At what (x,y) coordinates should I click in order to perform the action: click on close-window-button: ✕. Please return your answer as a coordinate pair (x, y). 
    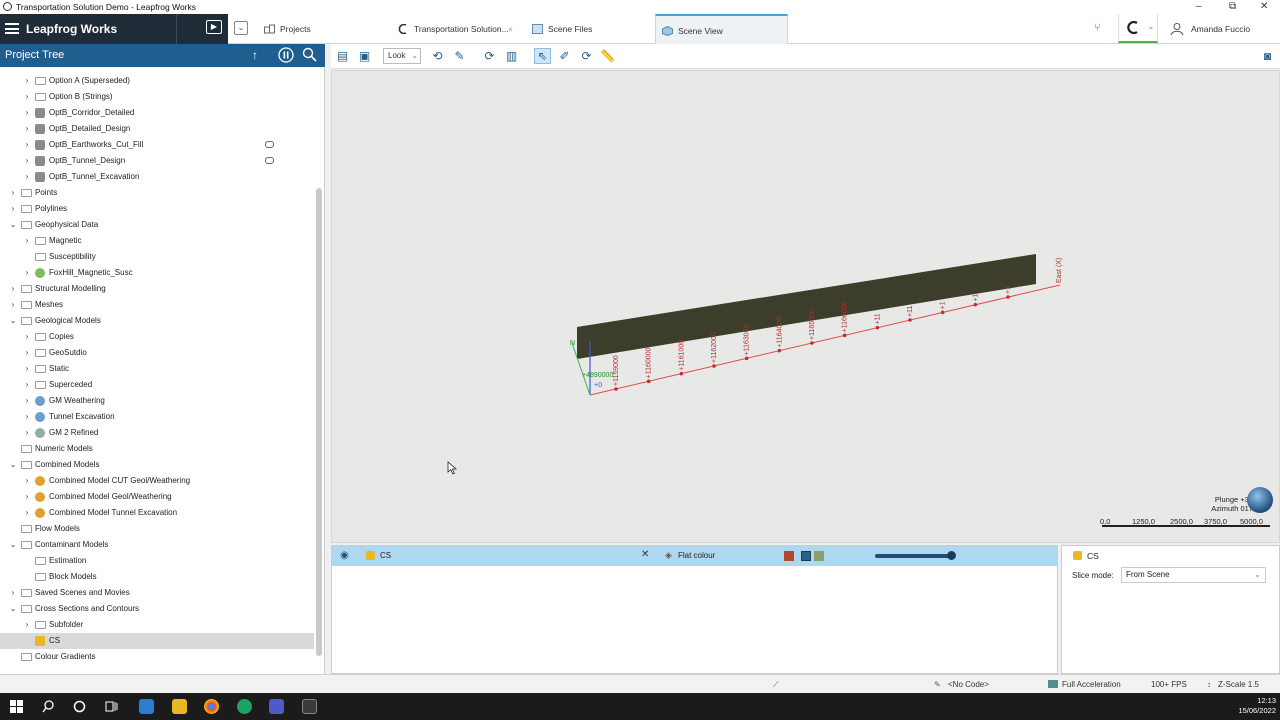
    Looking at the image, I should click on (1264, 7).